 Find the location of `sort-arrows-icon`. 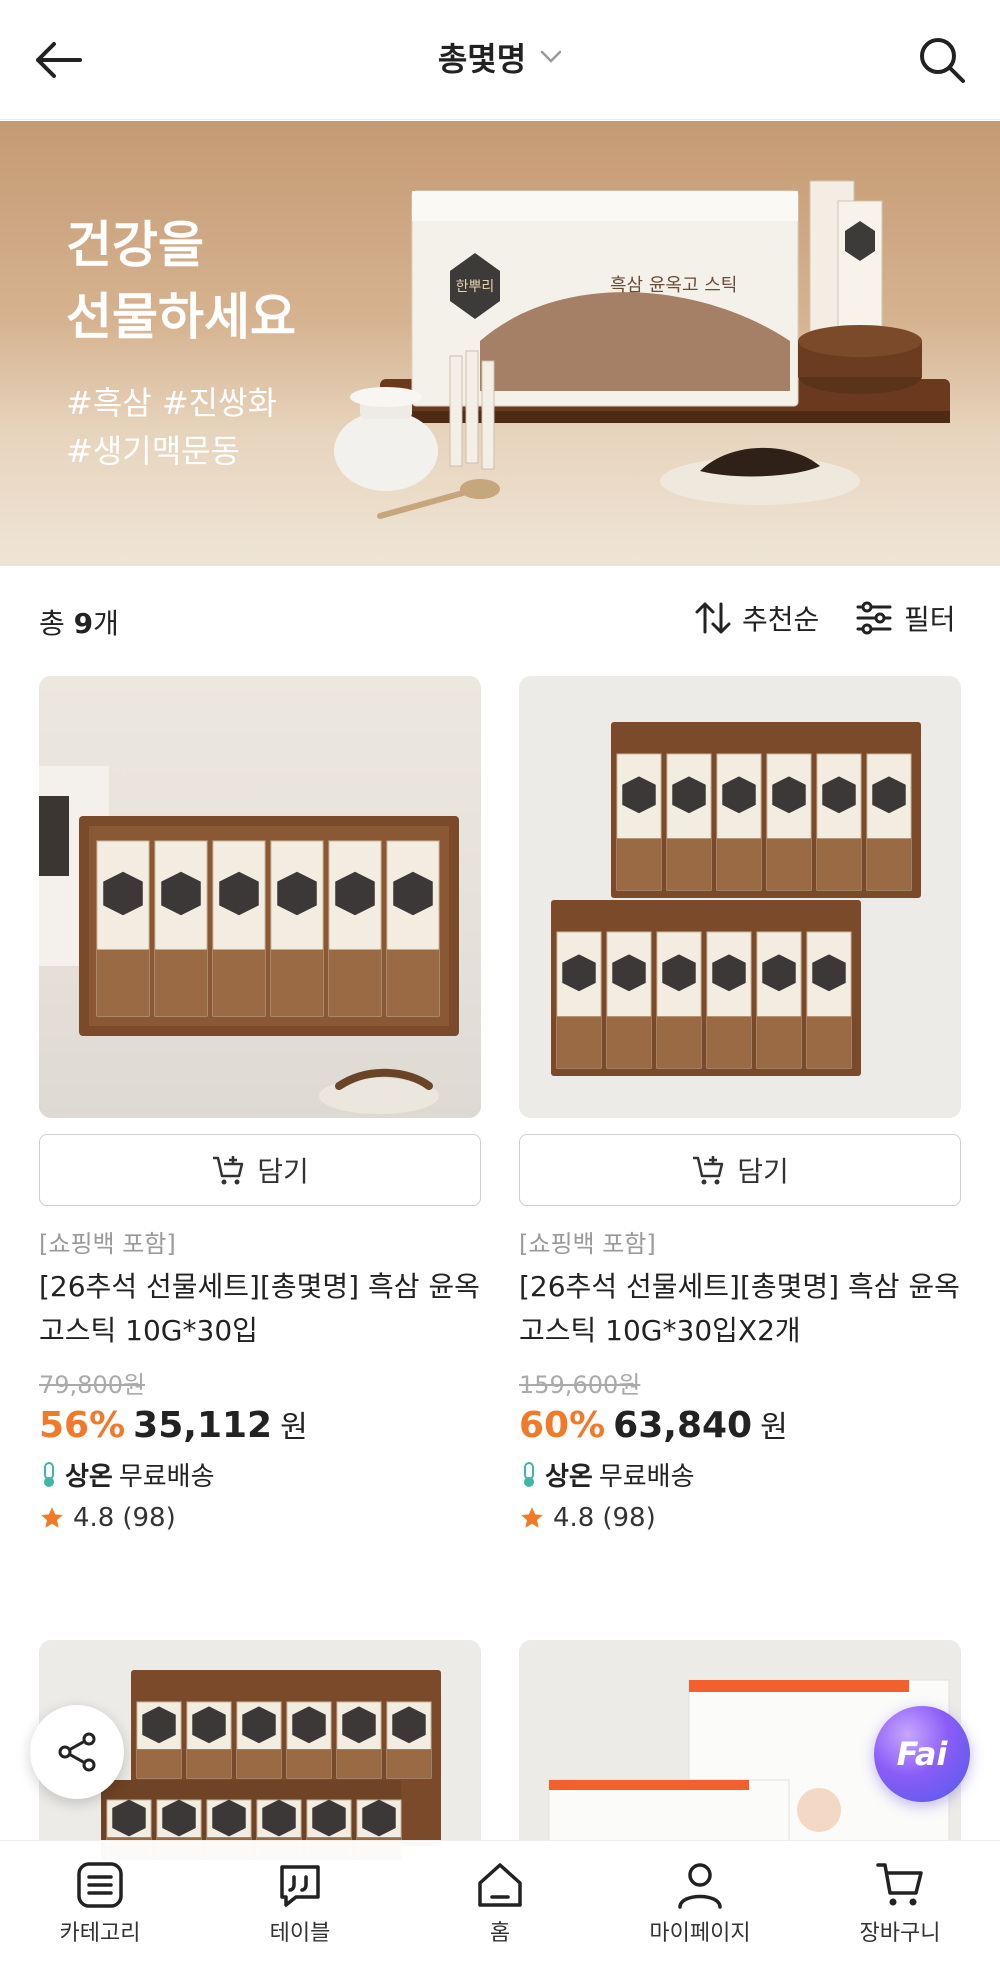

sort-arrows-icon is located at coordinates (713, 618).